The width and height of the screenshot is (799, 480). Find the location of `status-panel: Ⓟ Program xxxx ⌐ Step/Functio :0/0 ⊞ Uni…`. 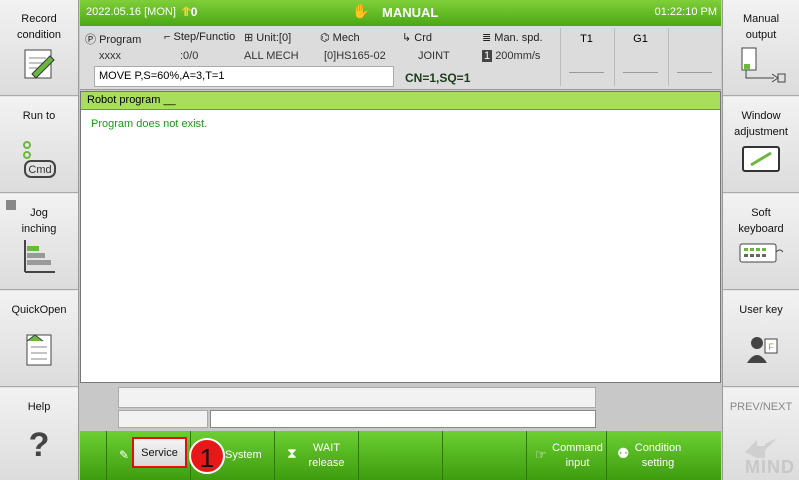

status-panel: Ⓟ Program xxxx ⌐ Step/Functio :0/0 ⊞ Uni… is located at coordinates (400, 58).